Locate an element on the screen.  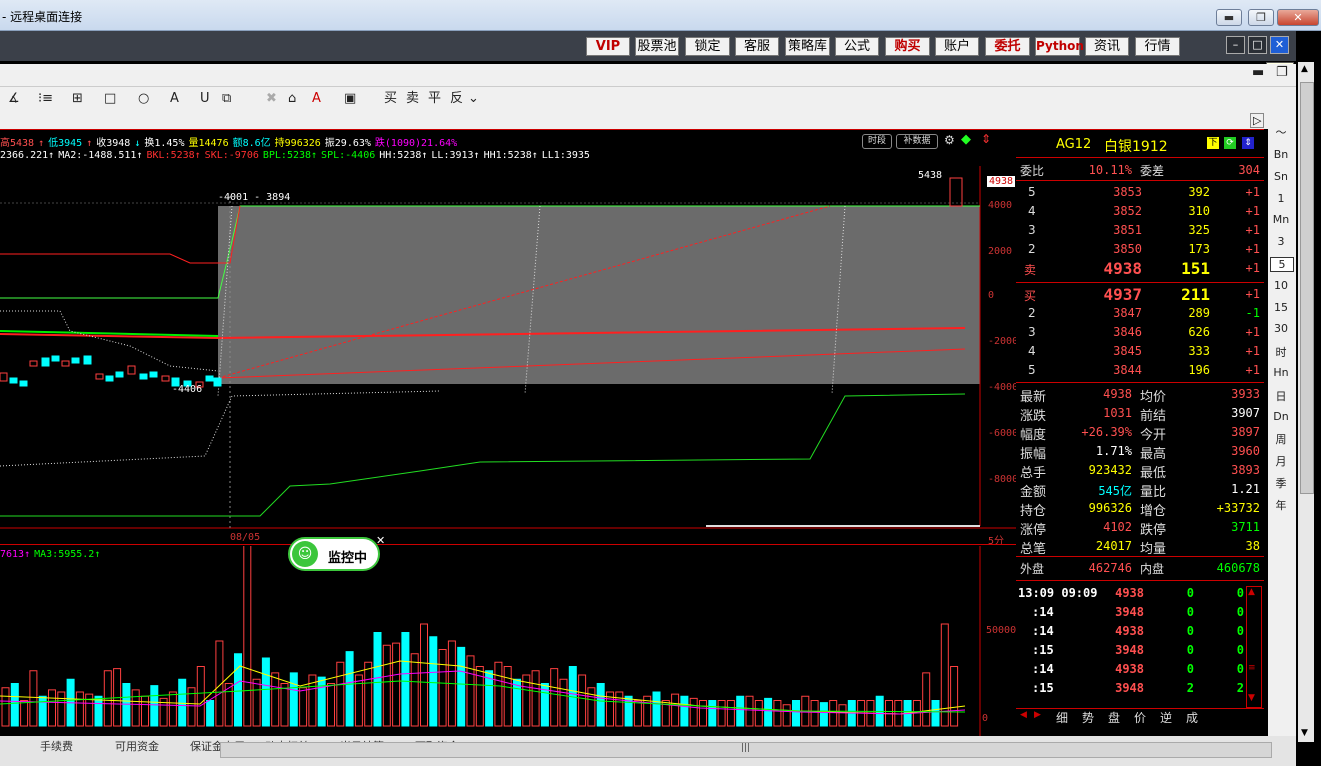
period-30: 30 is located at coordinates (1281, 328).